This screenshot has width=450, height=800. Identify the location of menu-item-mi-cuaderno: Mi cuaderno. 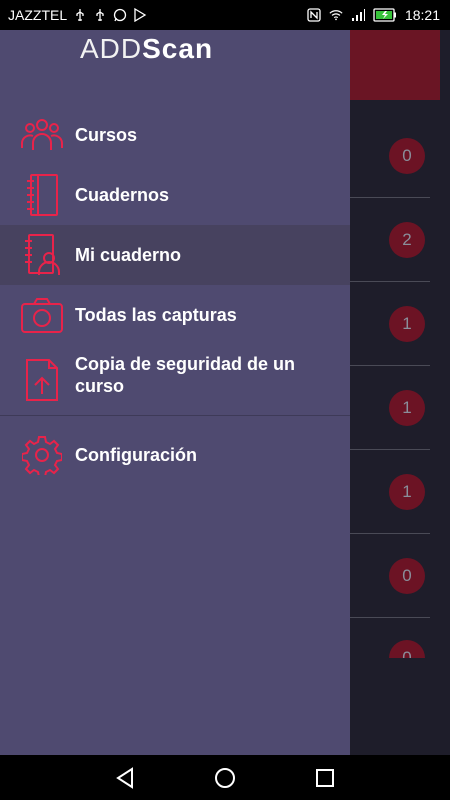
(175, 255).